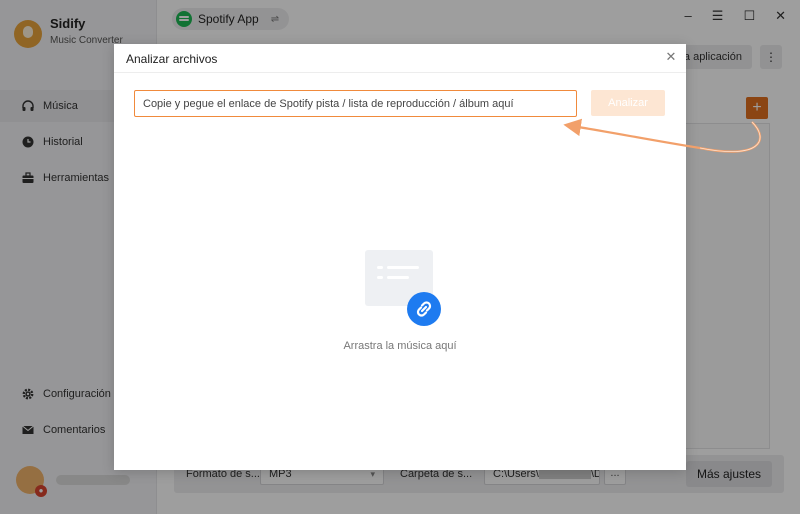 Image resolution: width=800 pixels, height=514 pixels. I want to click on dialog-title: Analizar archivos, so click(172, 59).